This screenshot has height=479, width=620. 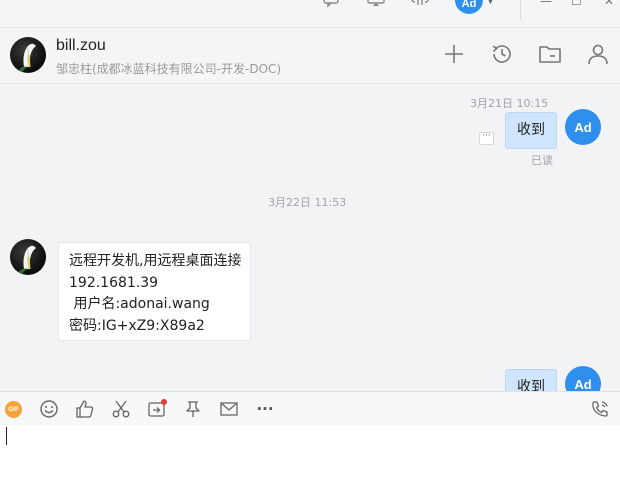 I want to click on read-status: 已读, so click(x=542, y=160).